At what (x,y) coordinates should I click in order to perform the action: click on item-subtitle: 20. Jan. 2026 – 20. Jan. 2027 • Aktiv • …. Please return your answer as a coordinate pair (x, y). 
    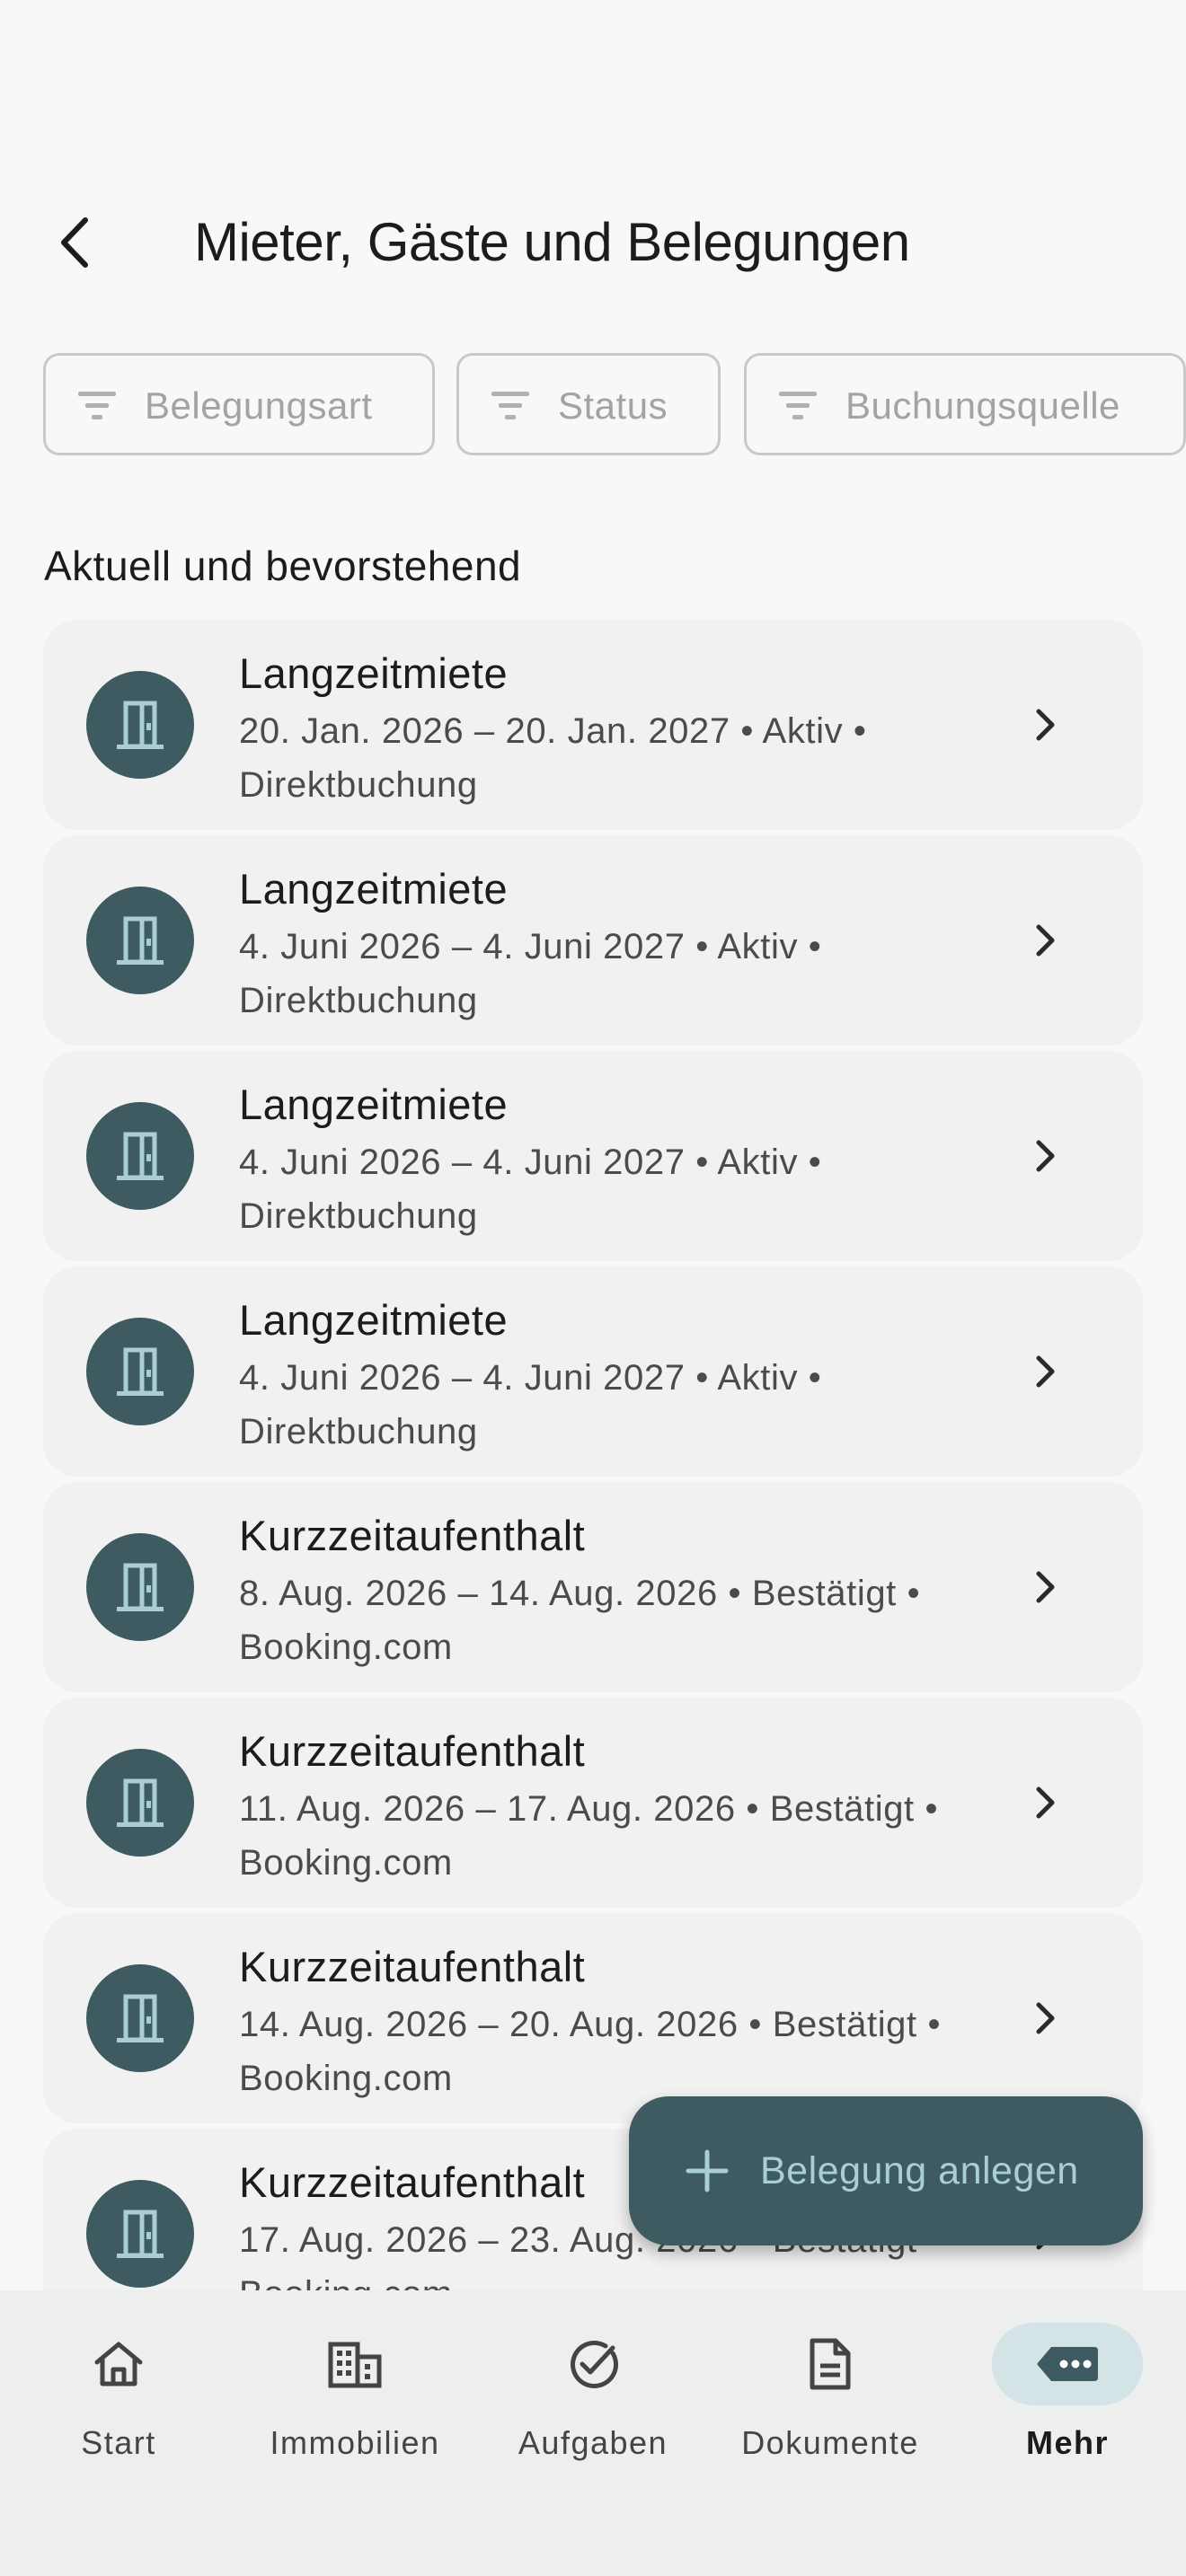
    Looking at the image, I should click on (553, 758).